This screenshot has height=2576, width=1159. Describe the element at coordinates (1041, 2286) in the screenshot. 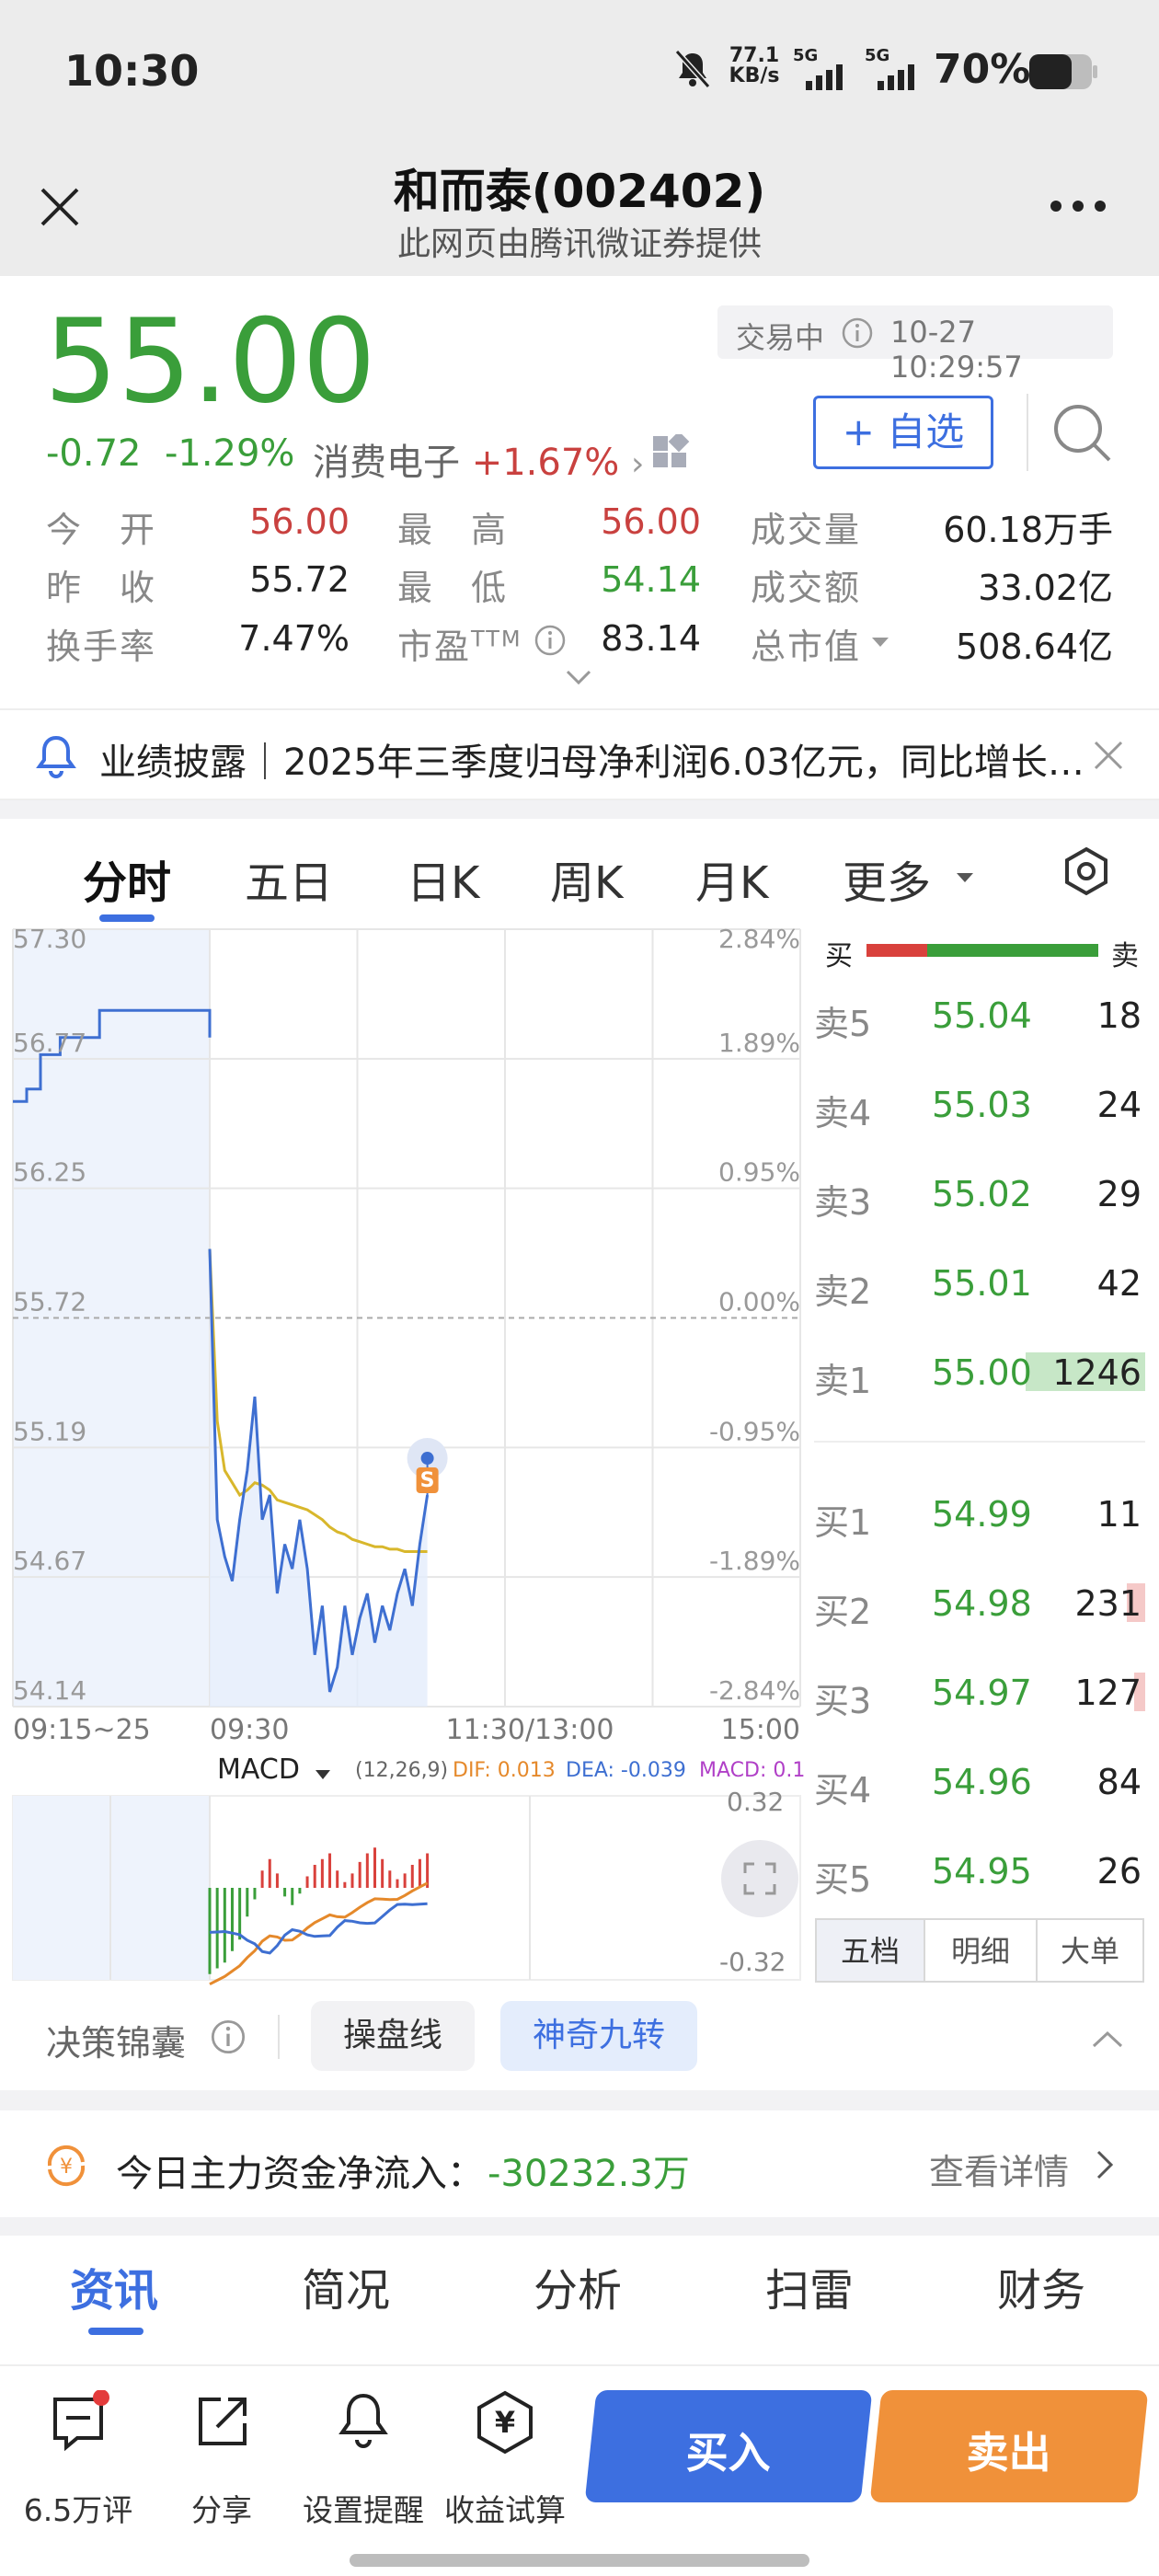

I see `tab-financials: 财务` at that location.